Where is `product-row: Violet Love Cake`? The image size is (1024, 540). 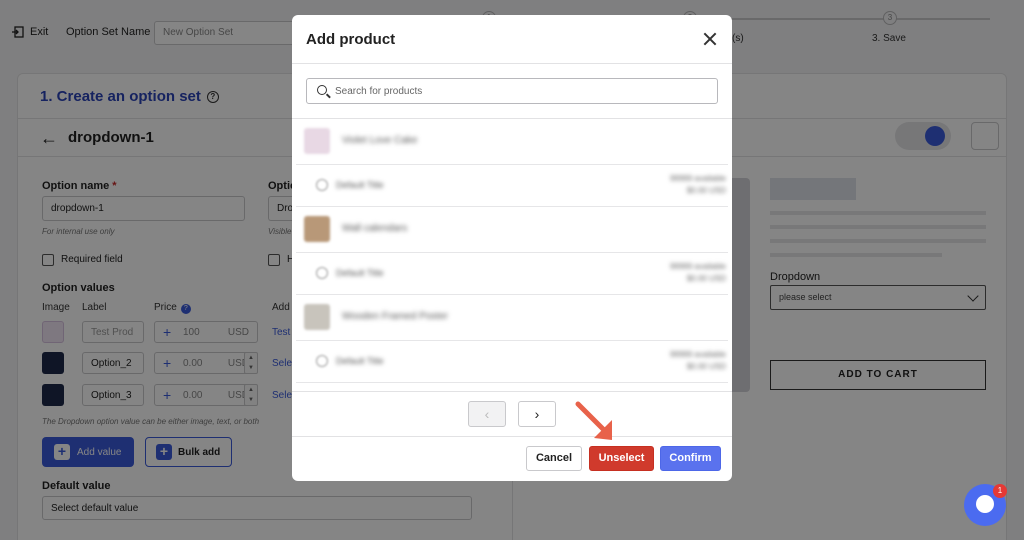 product-row: Violet Love Cake is located at coordinates (512, 142).